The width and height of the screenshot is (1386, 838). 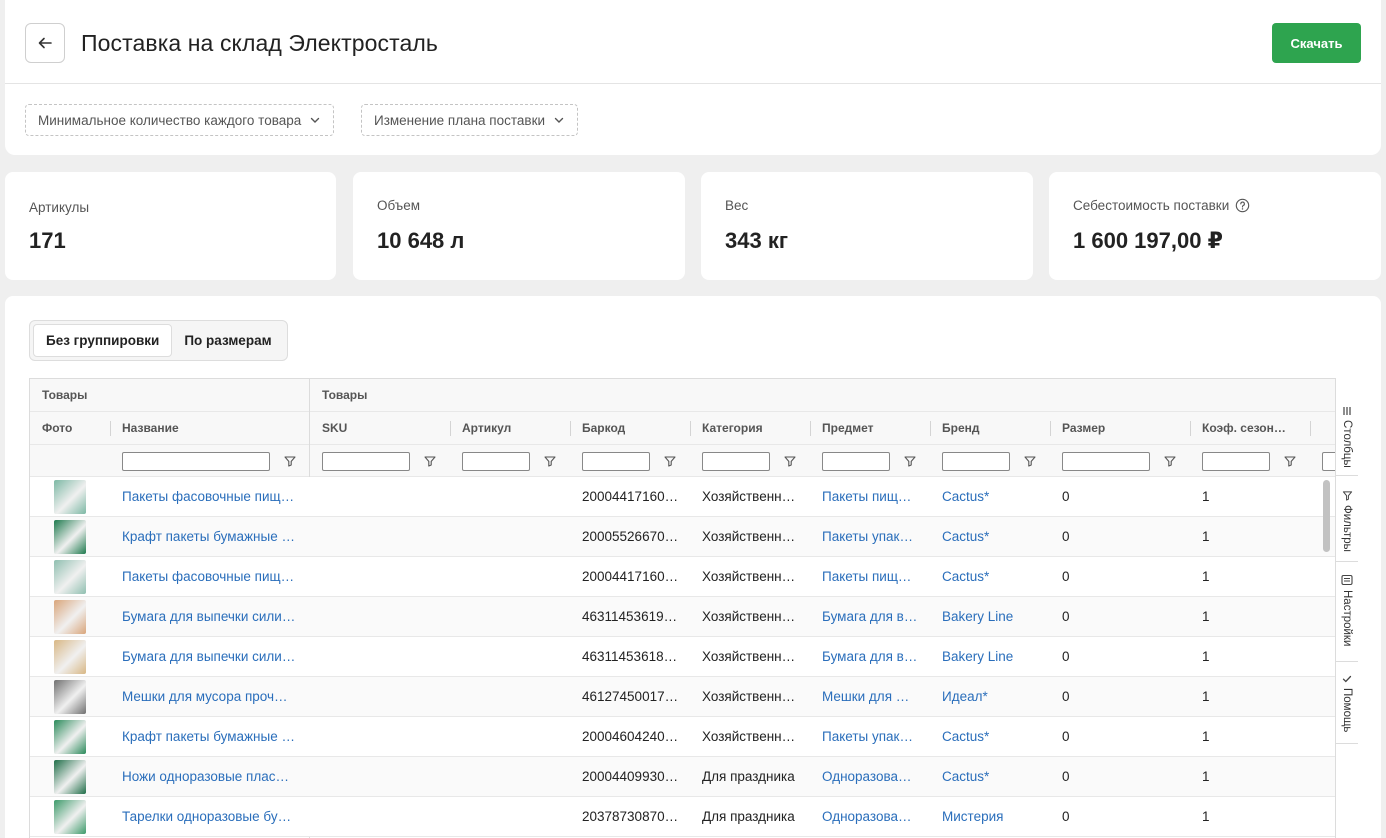 I want to click on side-tab-filters: Фильтры, so click(x=1347, y=523).